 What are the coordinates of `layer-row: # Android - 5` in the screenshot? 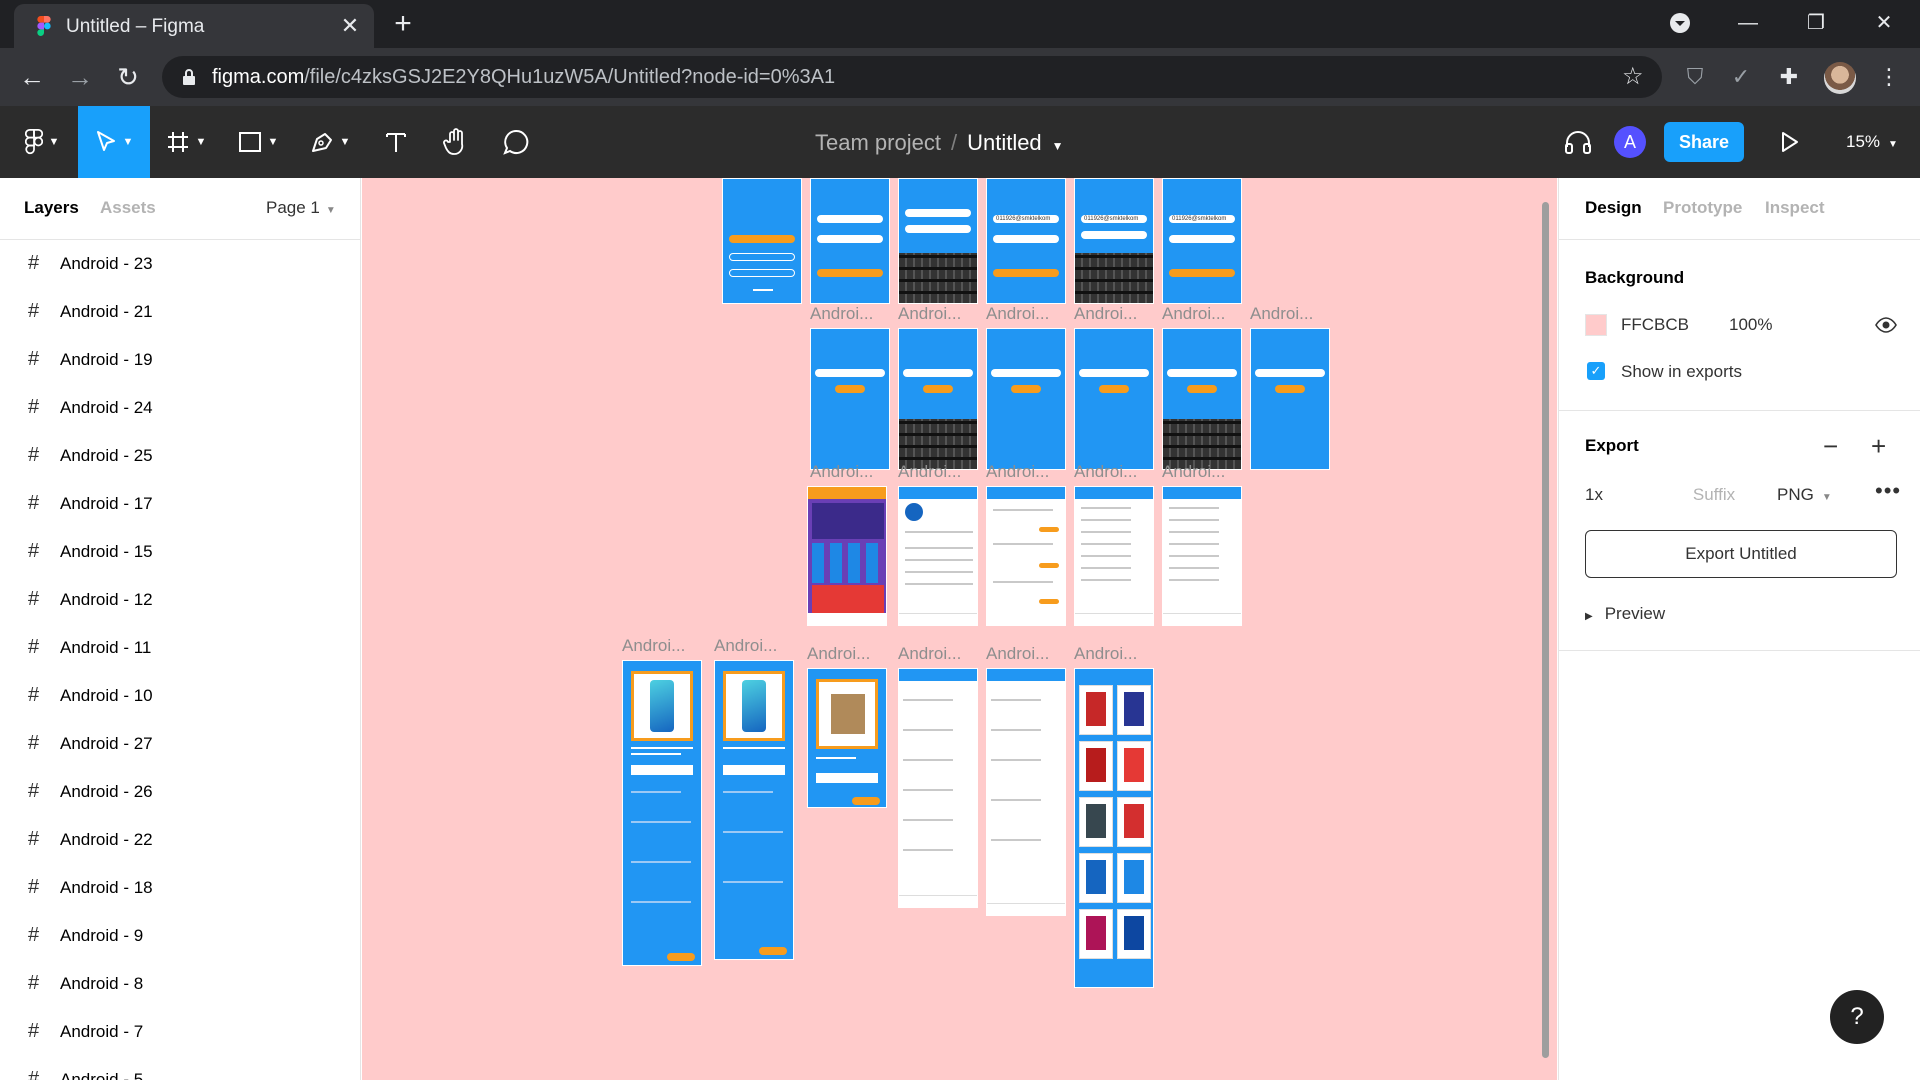 It's located at (180, 1068).